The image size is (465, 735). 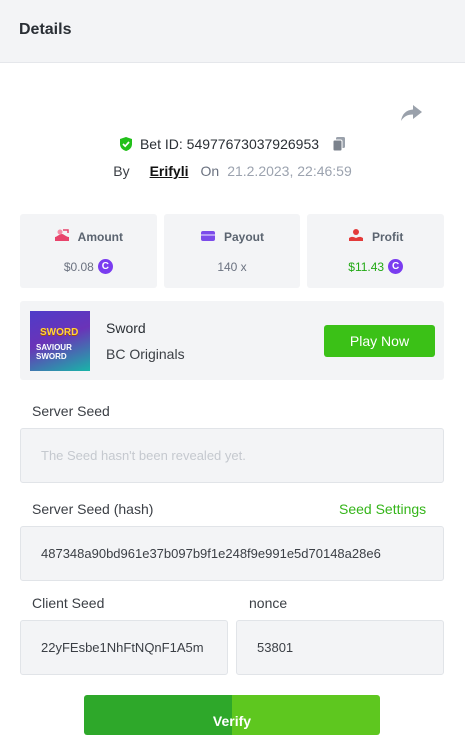 I want to click on profit-icon, so click(x=356, y=236).